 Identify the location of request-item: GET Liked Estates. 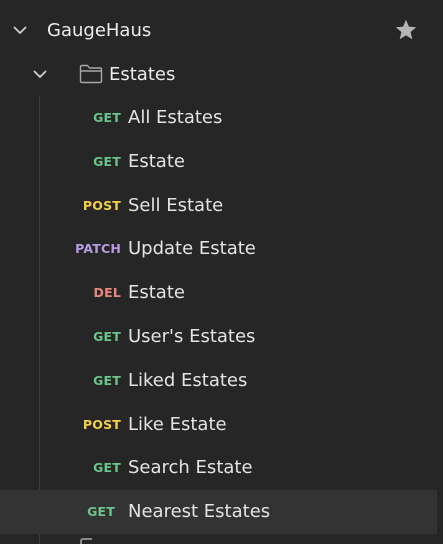
(221, 381).